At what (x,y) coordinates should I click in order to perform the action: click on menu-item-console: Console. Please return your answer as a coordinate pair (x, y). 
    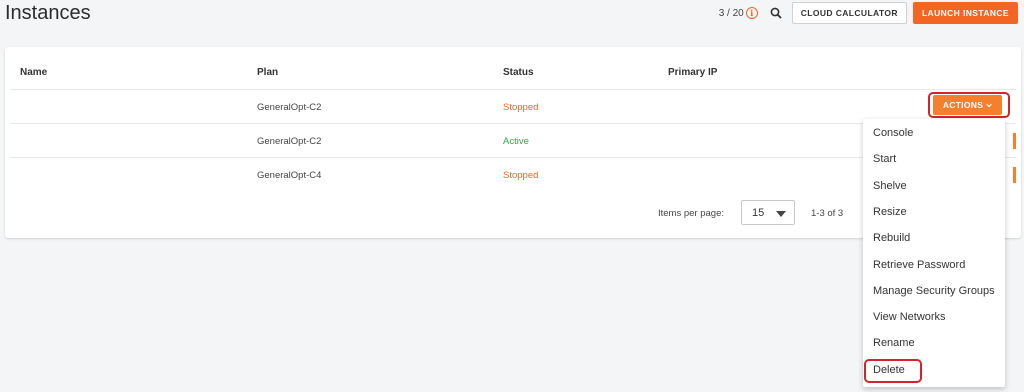
    Looking at the image, I should click on (893, 133).